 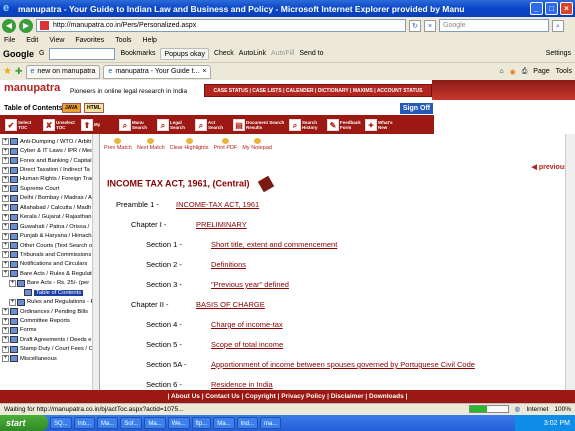 I want to click on maximize-button: □, so click(x=551, y=8).